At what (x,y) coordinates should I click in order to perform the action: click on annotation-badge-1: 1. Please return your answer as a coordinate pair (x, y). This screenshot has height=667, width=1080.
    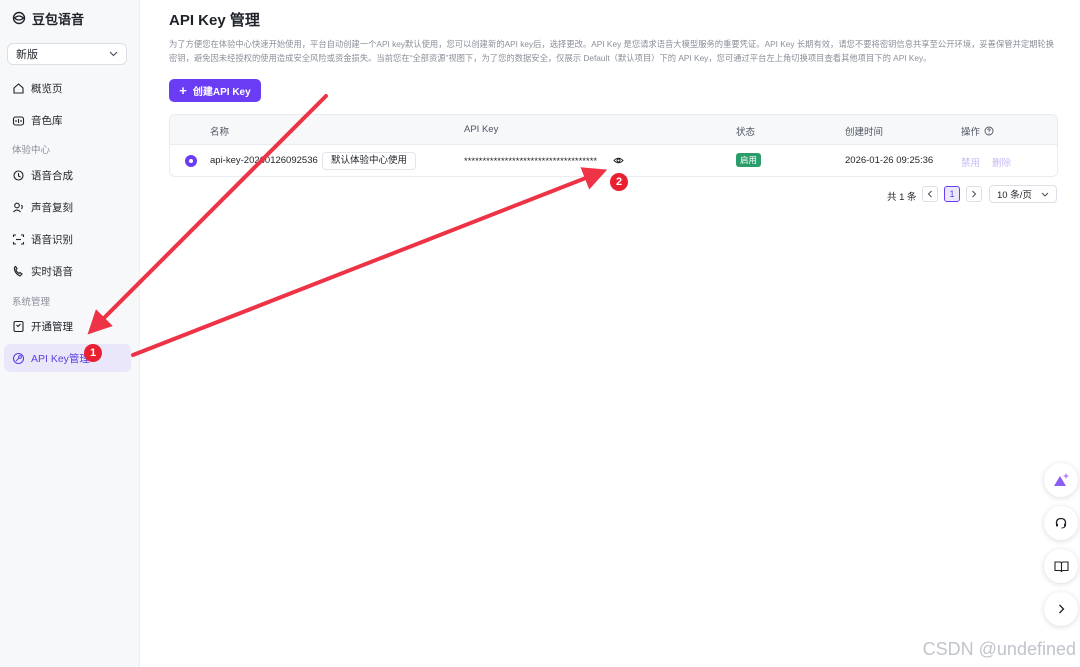
    Looking at the image, I should click on (93, 353).